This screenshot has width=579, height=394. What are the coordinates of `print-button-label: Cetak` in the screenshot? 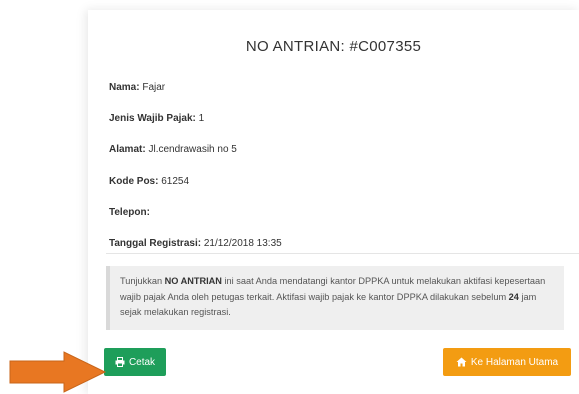 It's located at (142, 362).